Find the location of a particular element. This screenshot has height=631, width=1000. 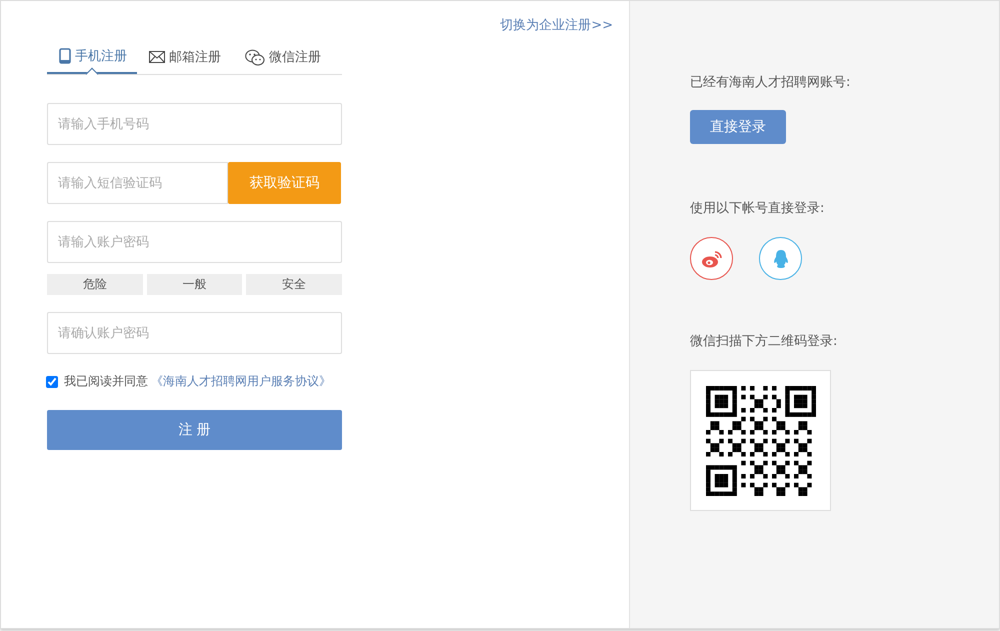

penguin-icon is located at coordinates (780, 258).